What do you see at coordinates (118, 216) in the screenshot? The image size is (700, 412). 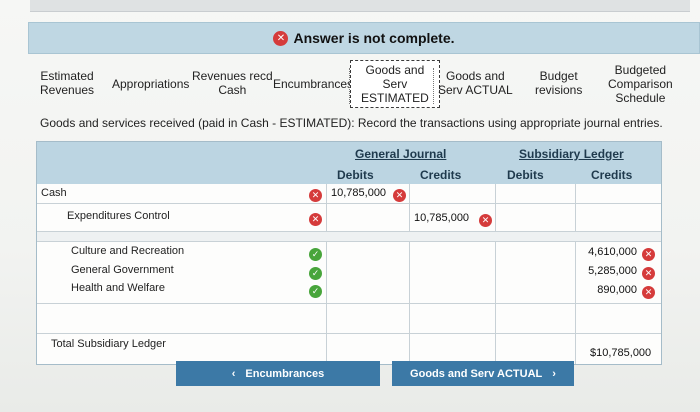 I see `account-name-expenditures-control: Expenditures Control` at bounding box center [118, 216].